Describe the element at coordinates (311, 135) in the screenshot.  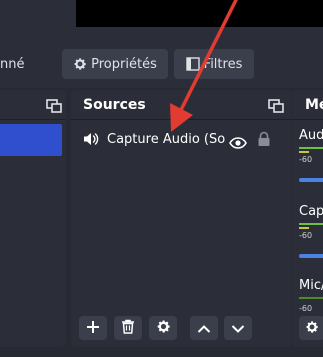
I see `mixer-channel-label: Aud` at that location.